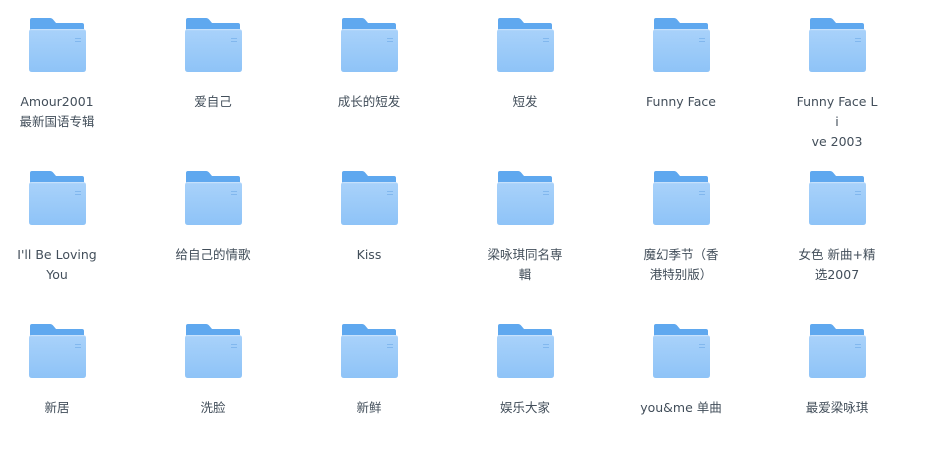  Describe the element at coordinates (837, 265) in the screenshot. I see `folder-label: 女色 新曲+精 选2007` at that location.